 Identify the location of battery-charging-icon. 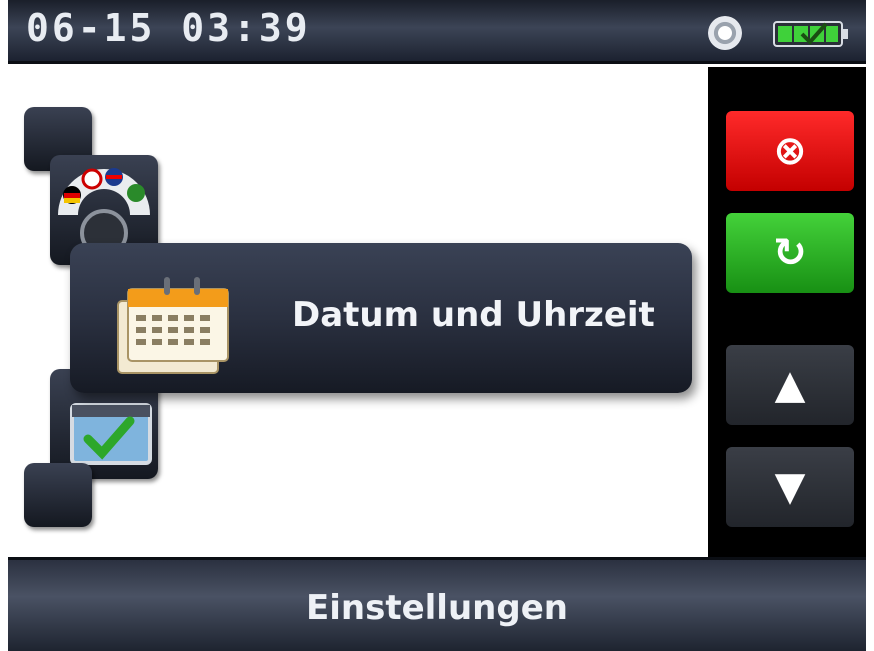
(810, 34).